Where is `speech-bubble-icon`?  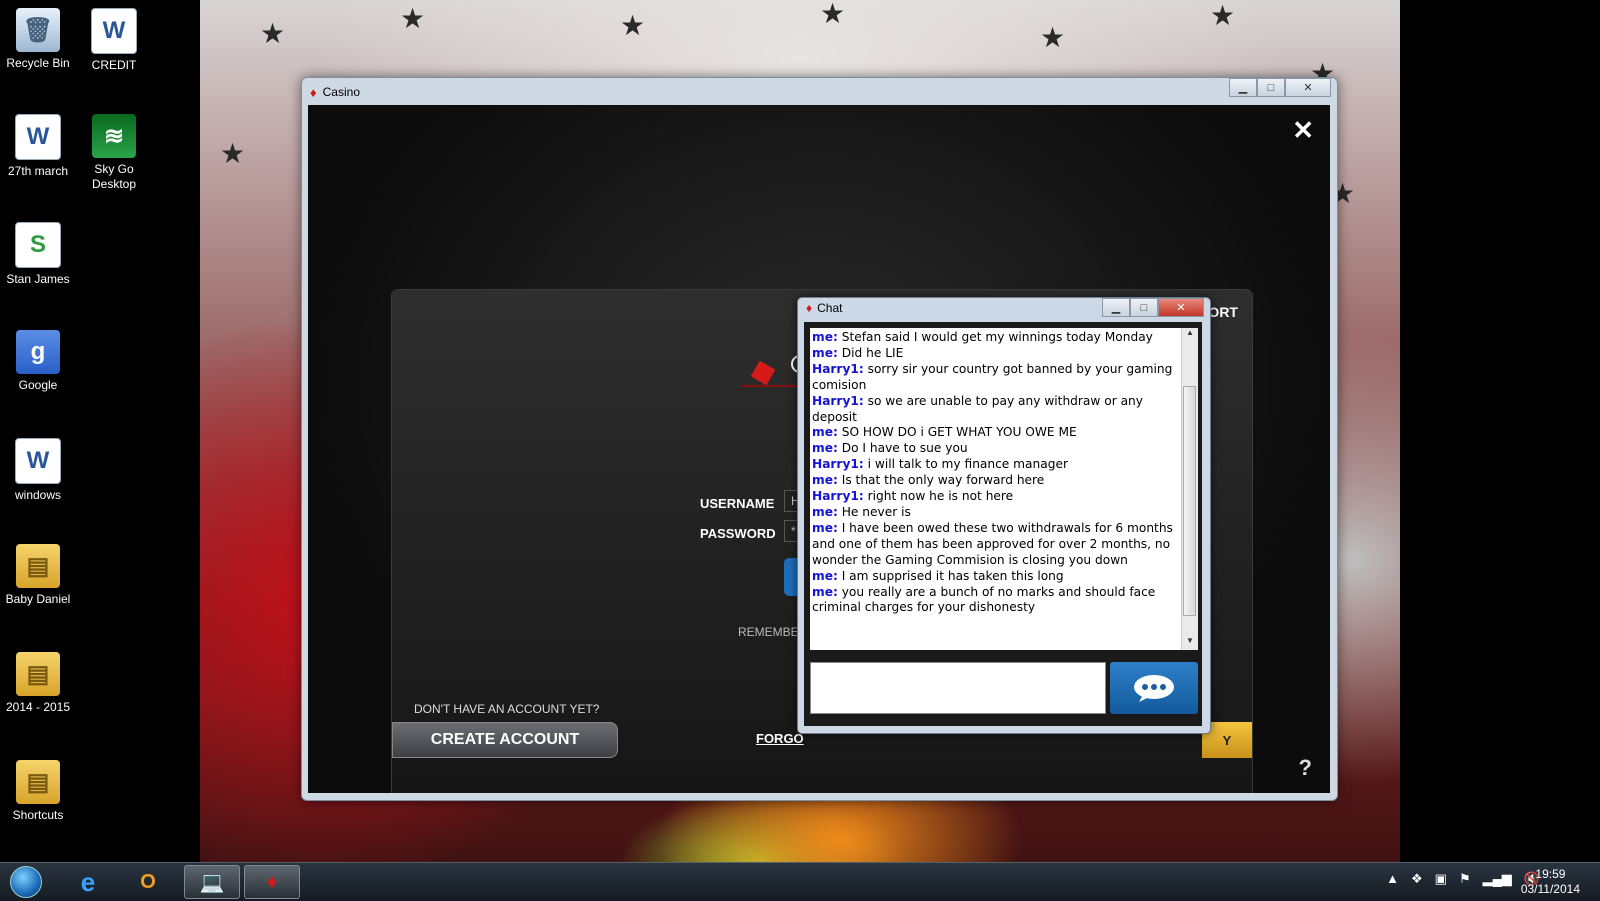
speech-bubble-icon is located at coordinates (1154, 688).